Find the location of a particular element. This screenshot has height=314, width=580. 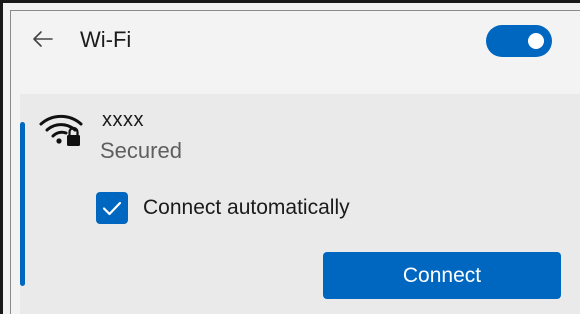

back-button is located at coordinates (43, 39).